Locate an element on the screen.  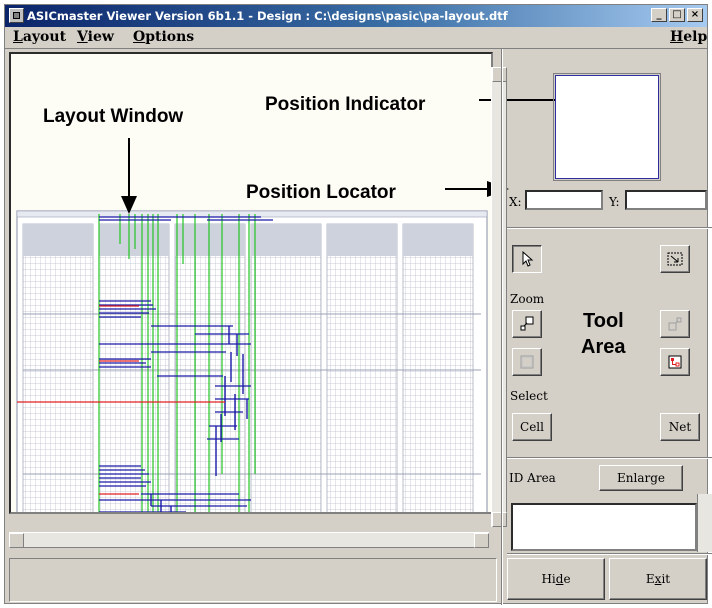
zoom-box-button is located at coordinates (675, 259).